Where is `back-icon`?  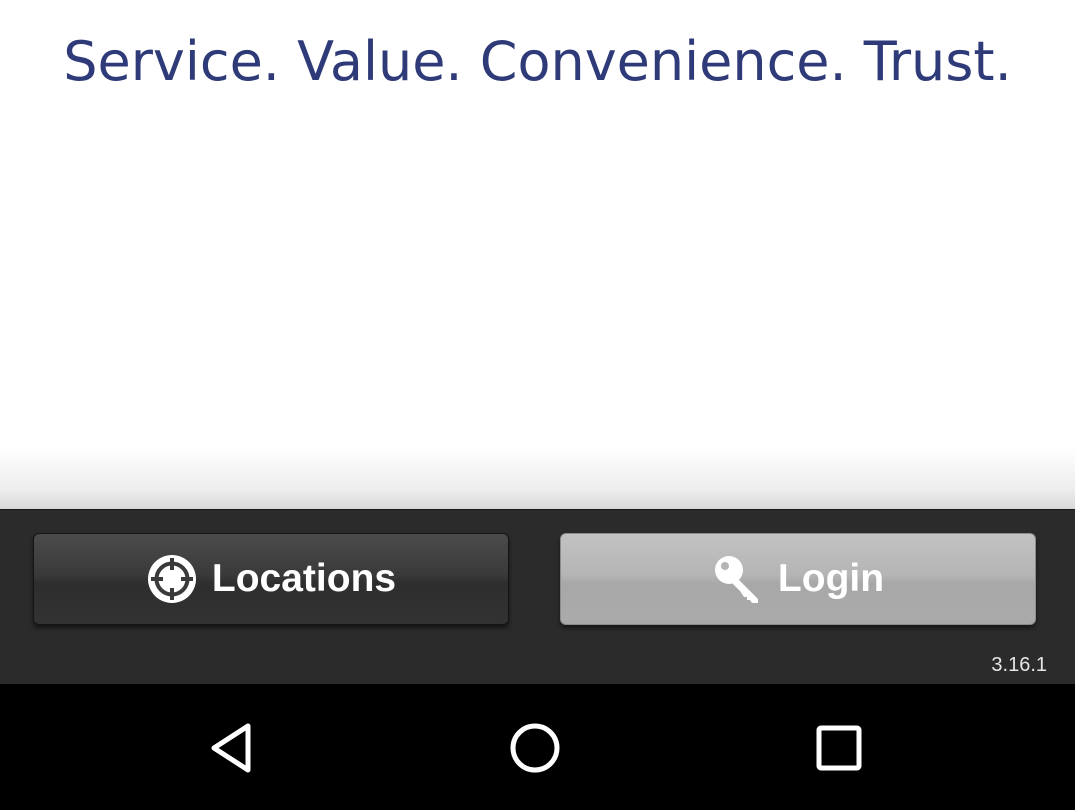
back-icon is located at coordinates (232, 748).